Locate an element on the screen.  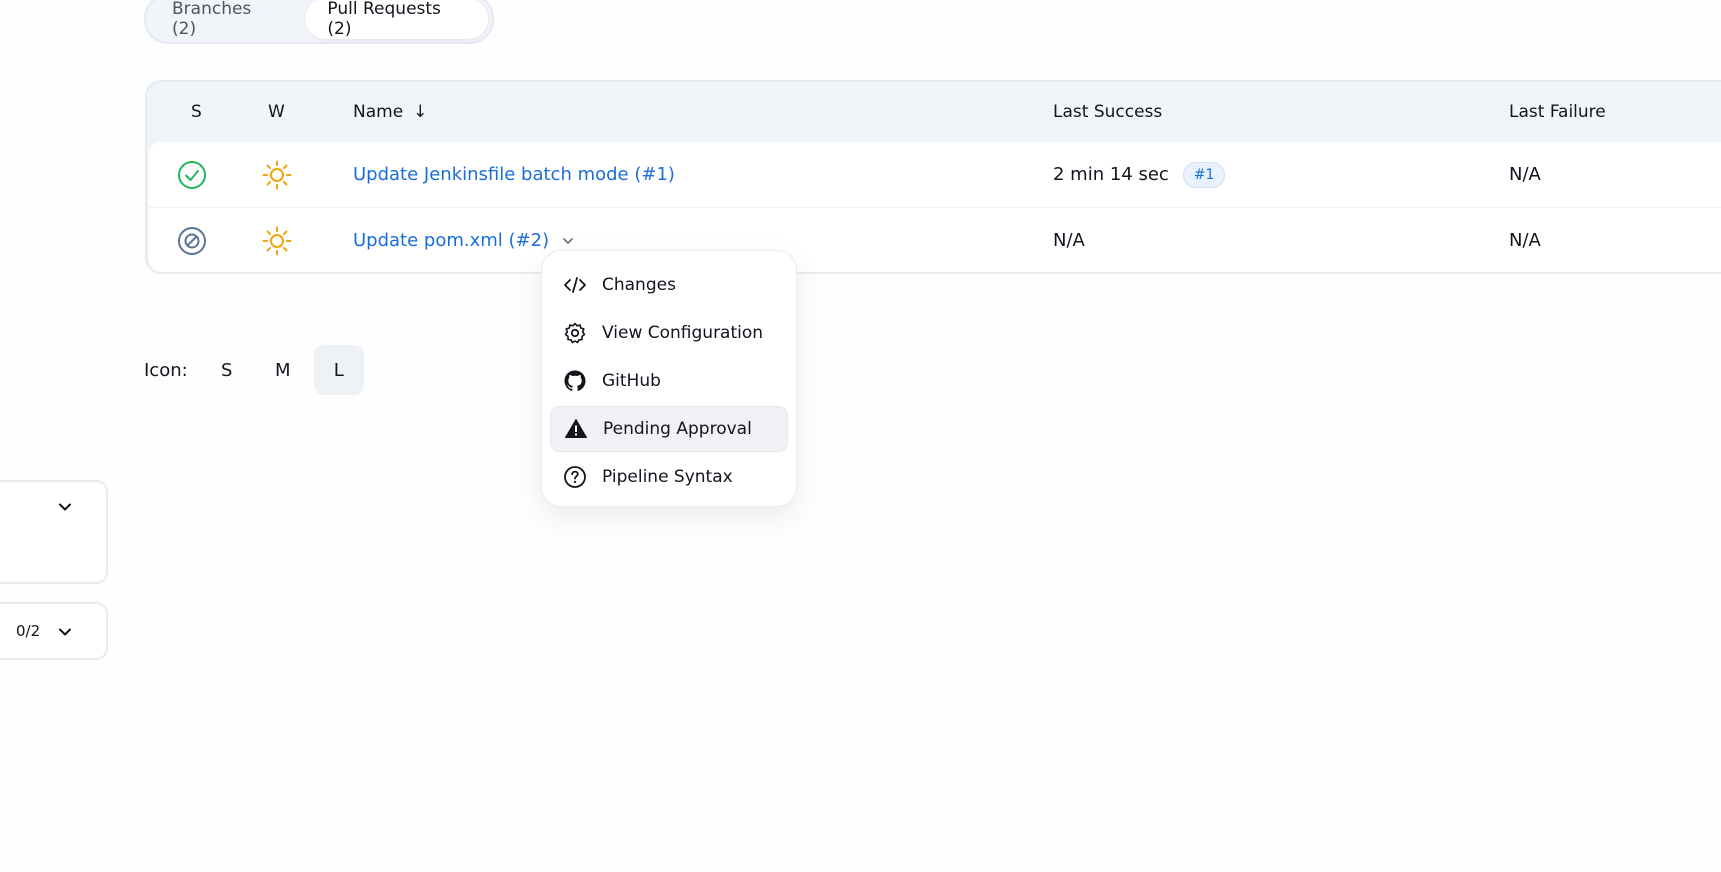
menu-item-label: Changes is located at coordinates (639, 285).